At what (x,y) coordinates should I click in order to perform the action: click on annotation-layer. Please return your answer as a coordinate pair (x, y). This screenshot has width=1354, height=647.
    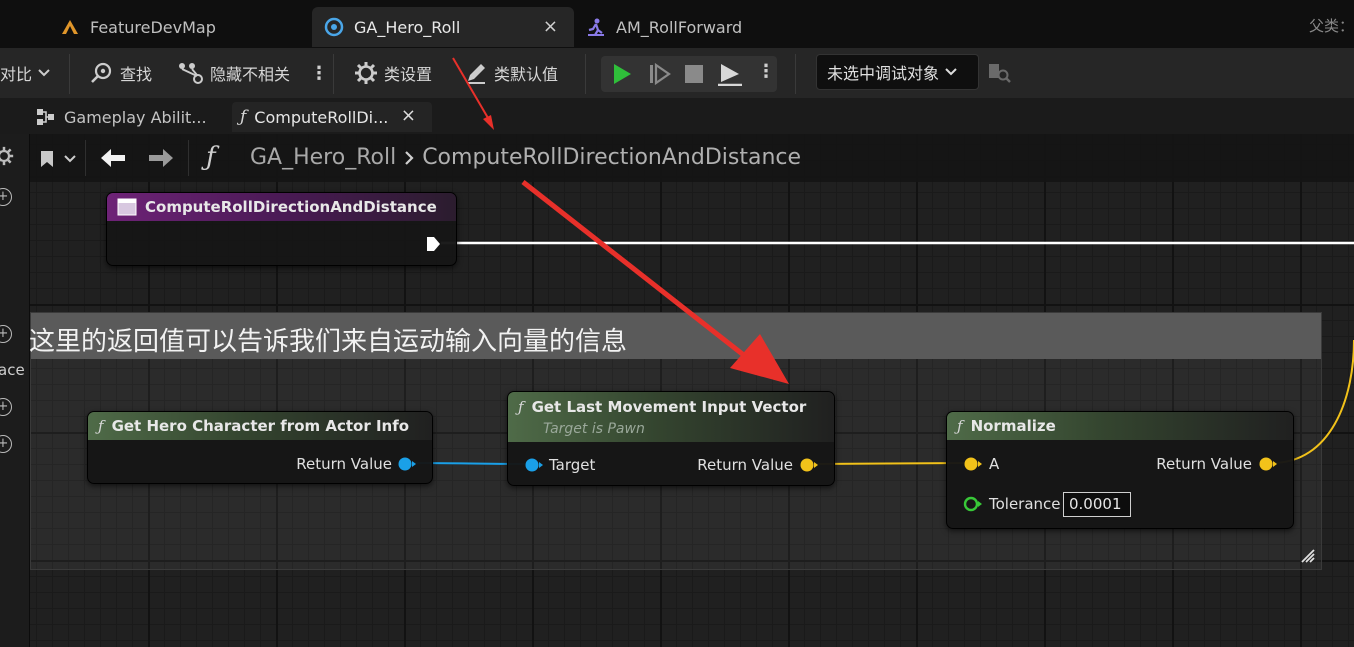
    Looking at the image, I should click on (620, 220).